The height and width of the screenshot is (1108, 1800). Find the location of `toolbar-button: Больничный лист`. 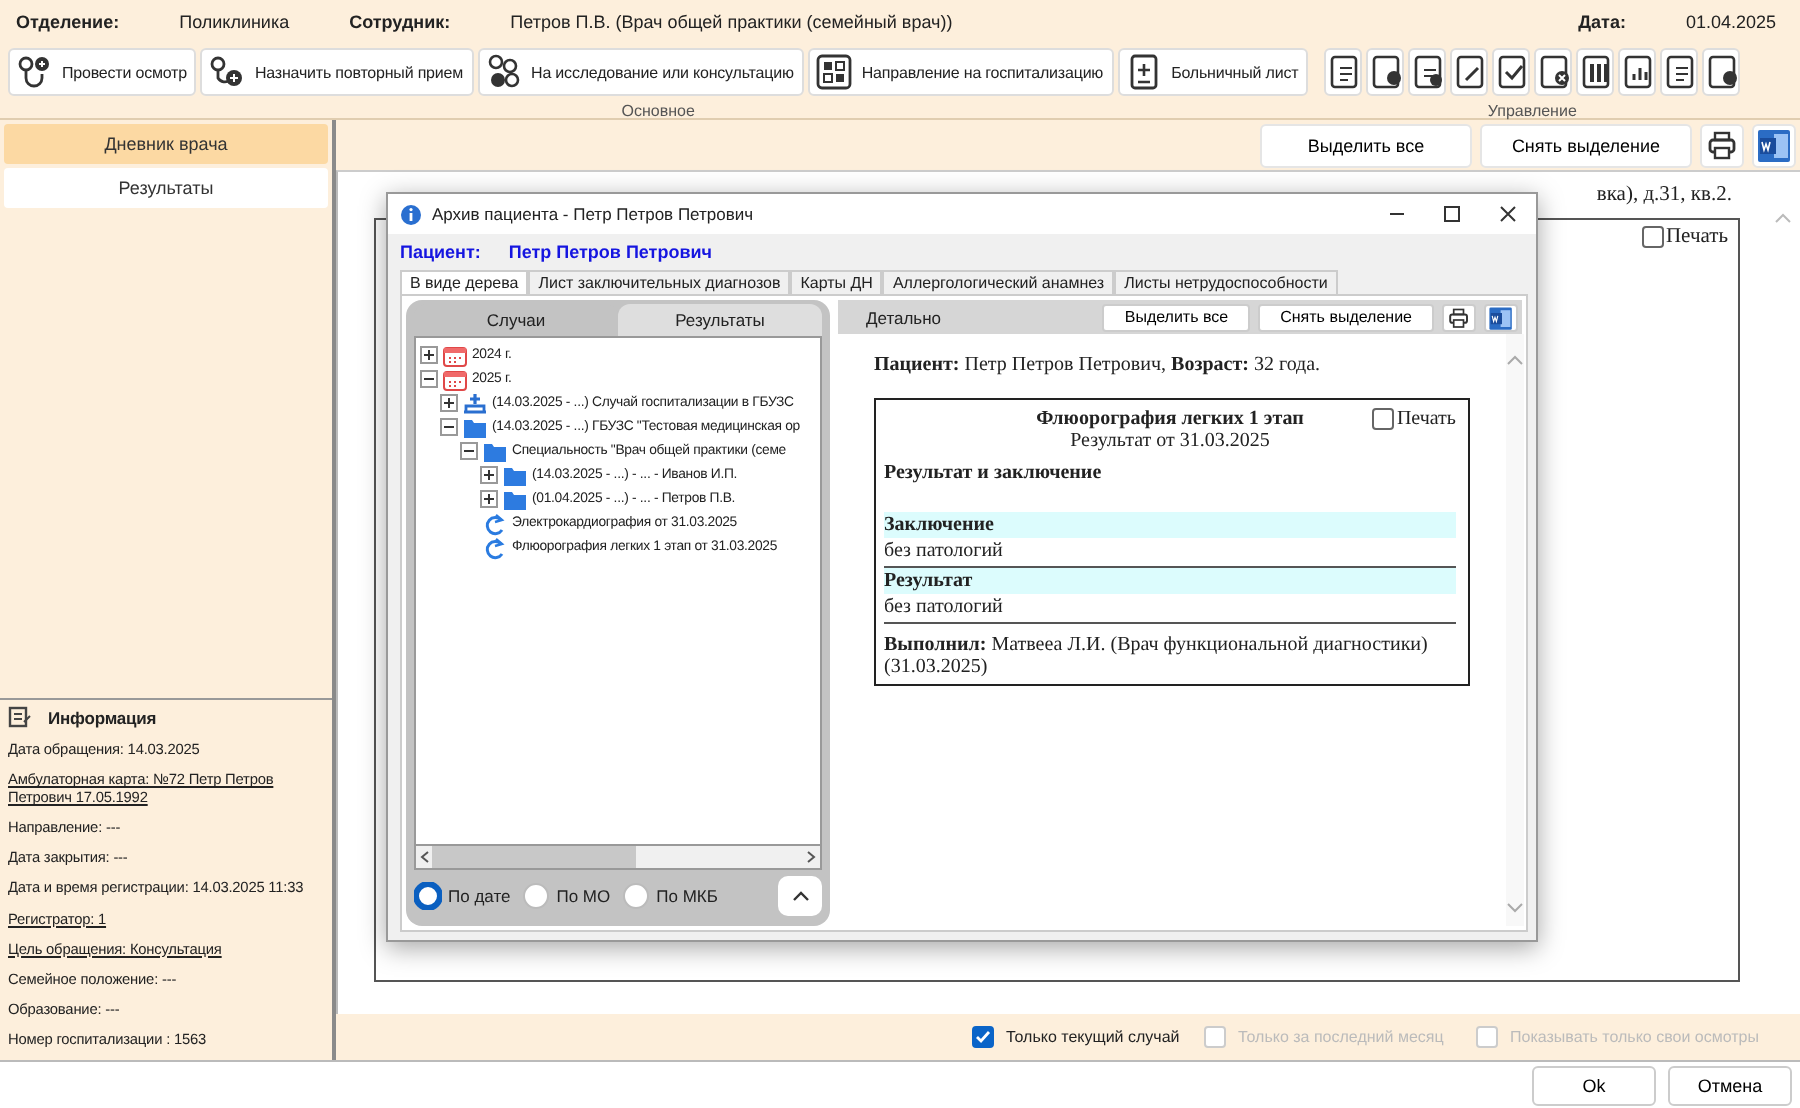

toolbar-button: Больничный лист is located at coordinates (1213, 72).